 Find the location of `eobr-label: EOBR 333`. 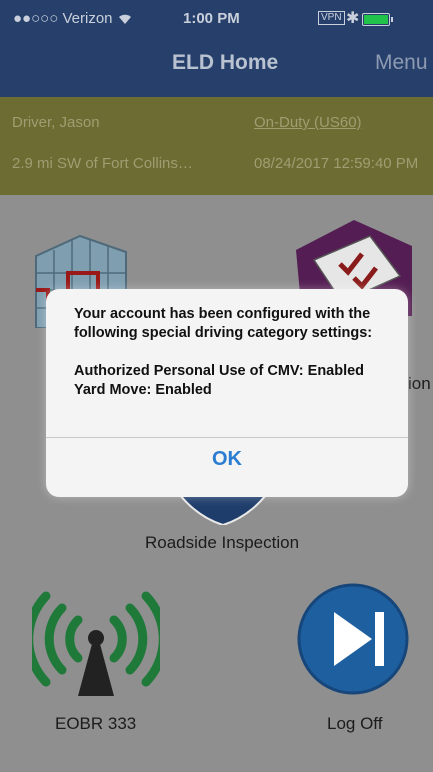

eobr-label: EOBR 333 is located at coordinates (96, 723).